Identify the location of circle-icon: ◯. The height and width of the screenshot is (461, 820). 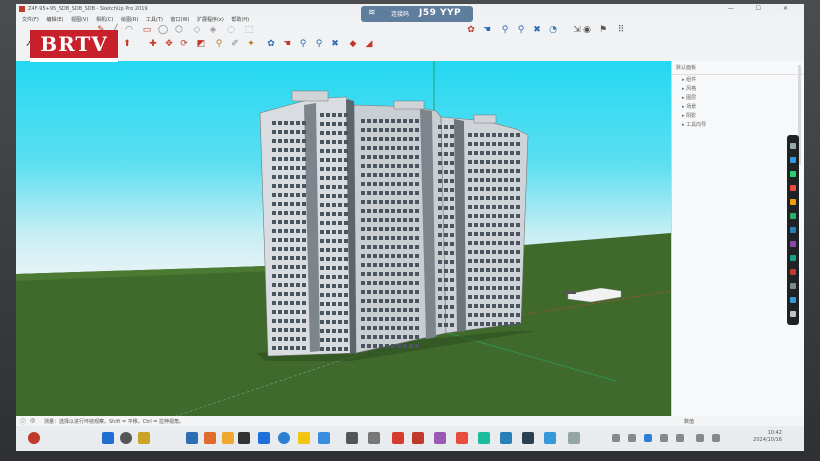
(163, 30).